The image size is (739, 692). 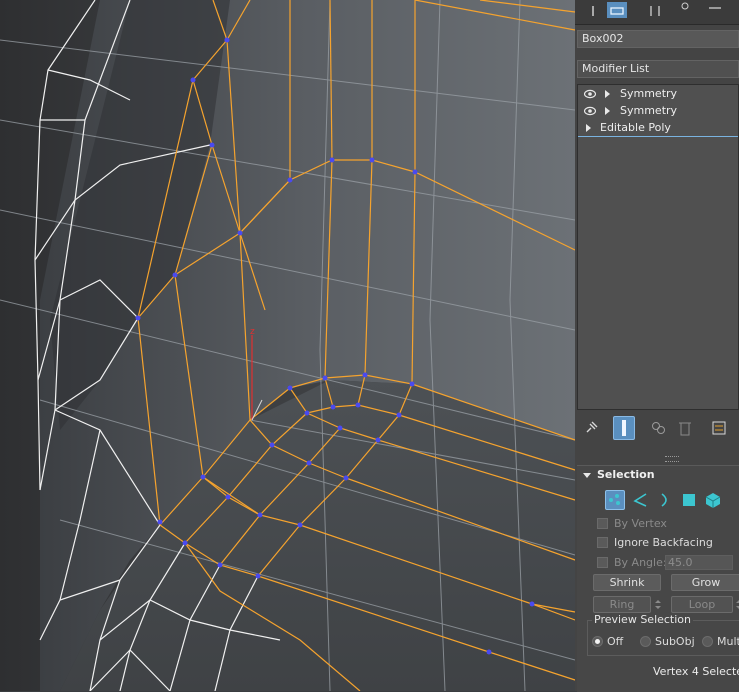 I want to click on selection-rollout-header: Selection, so click(x=619, y=474).